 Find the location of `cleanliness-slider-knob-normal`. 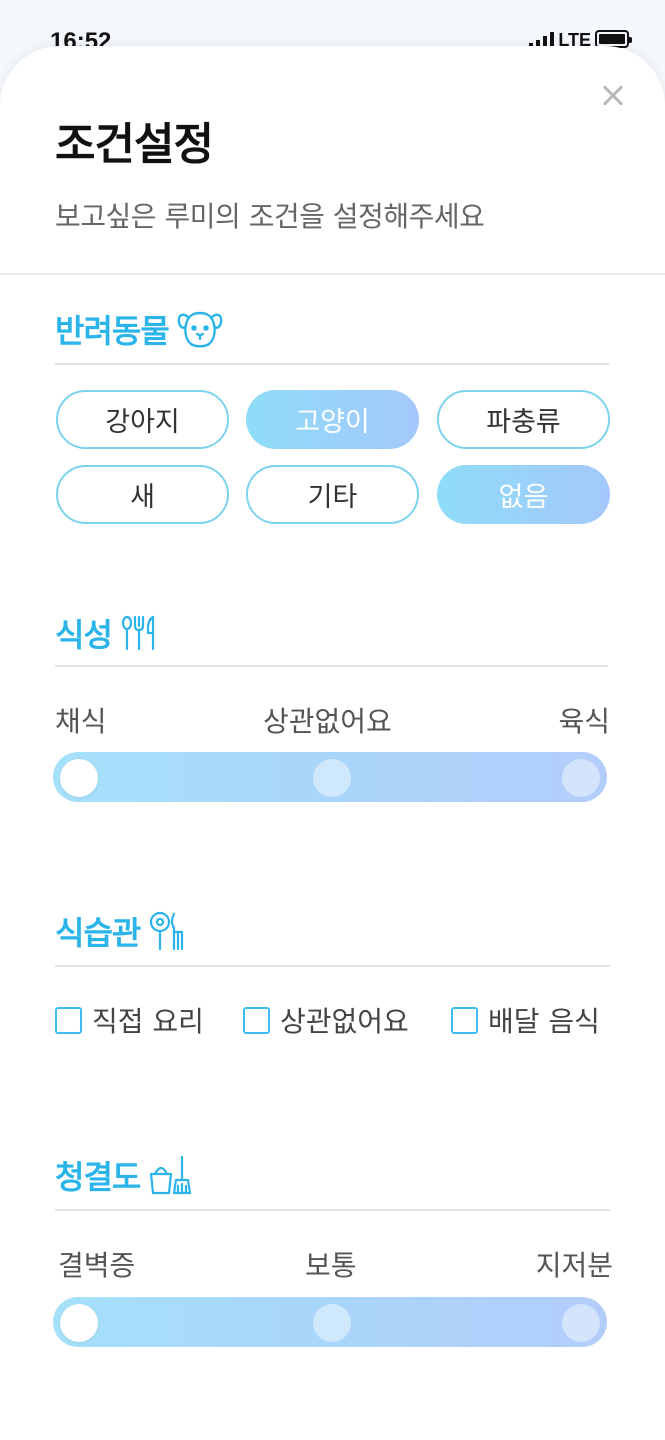

cleanliness-slider-knob-normal is located at coordinates (332, 1323).